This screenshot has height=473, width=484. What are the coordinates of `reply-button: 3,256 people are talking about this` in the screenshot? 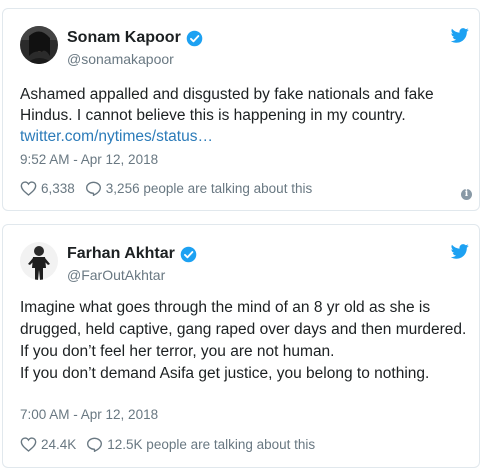 It's located at (198, 188).